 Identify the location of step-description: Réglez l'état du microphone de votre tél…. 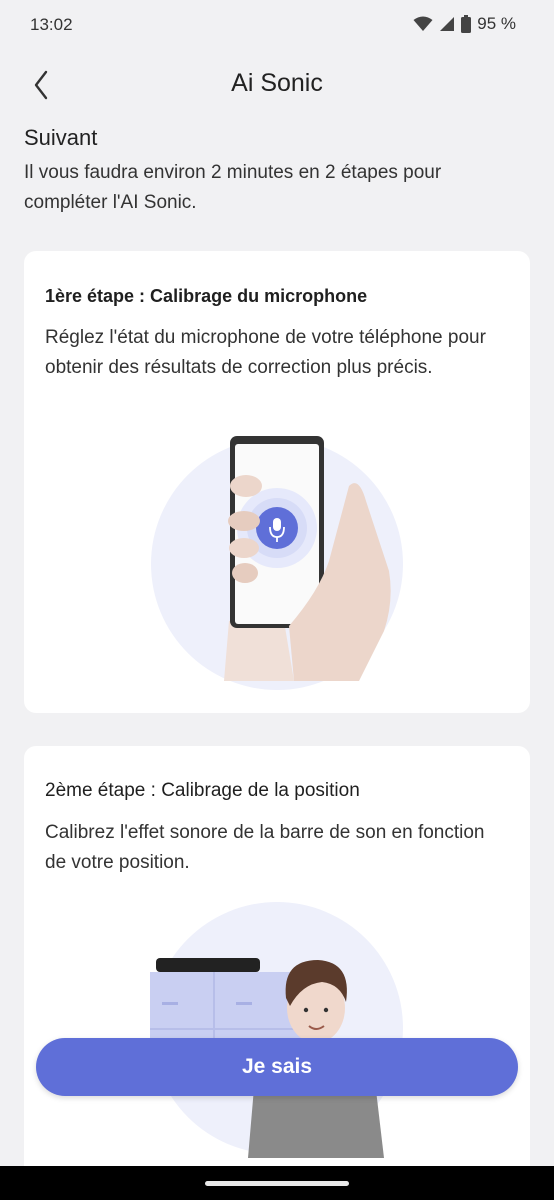
(265, 352).